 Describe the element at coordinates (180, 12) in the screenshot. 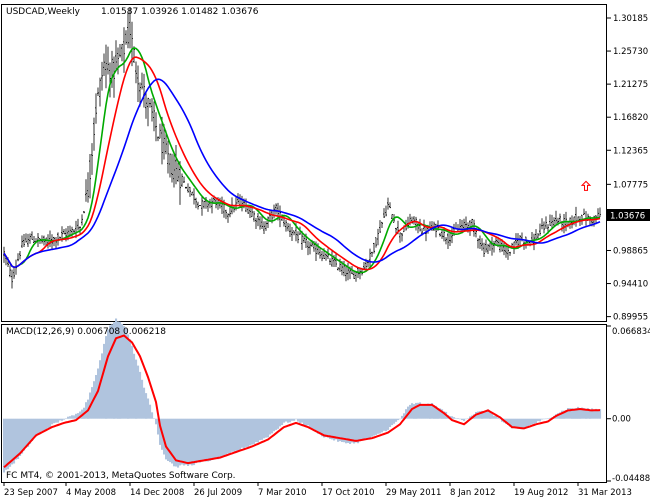

I see `ohlc-values: 1.01587 1.03926 1.01482 1.03676` at that location.